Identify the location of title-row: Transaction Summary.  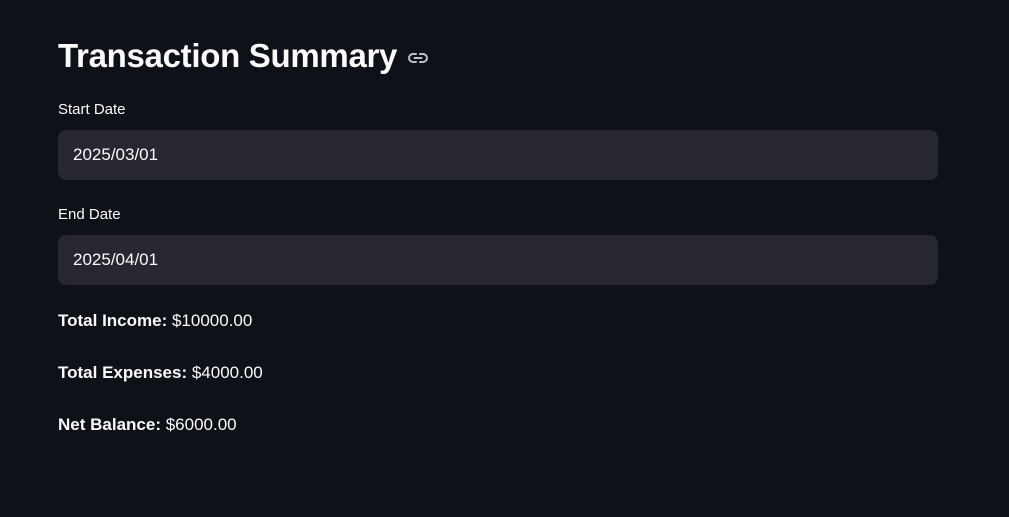
(498, 56).